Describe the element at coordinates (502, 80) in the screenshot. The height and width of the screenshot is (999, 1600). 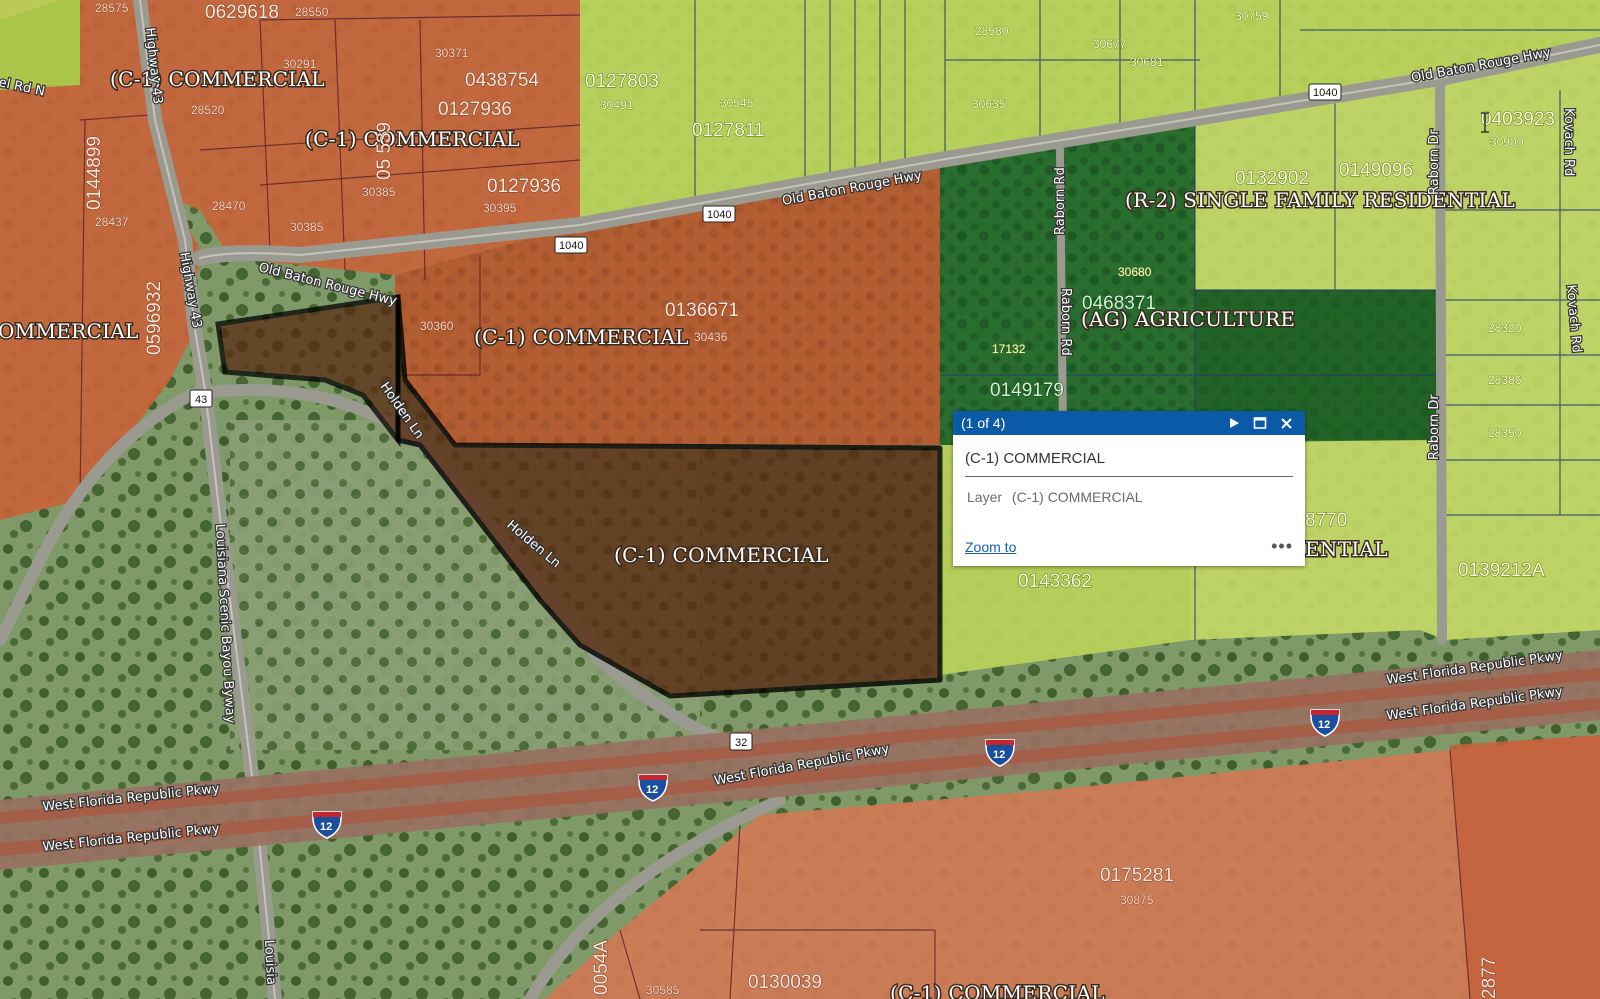
I see `parcel-id: 0438754` at that location.